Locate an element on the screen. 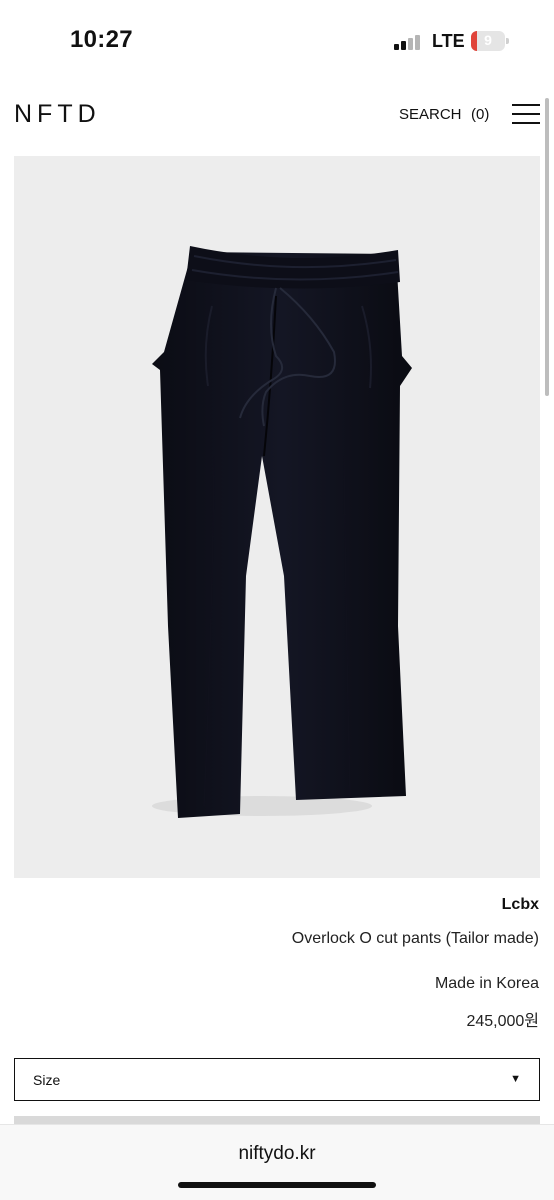 The width and height of the screenshot is (554, 1200). battery-charging-icon: 9 is located at coordinates (490, 41).